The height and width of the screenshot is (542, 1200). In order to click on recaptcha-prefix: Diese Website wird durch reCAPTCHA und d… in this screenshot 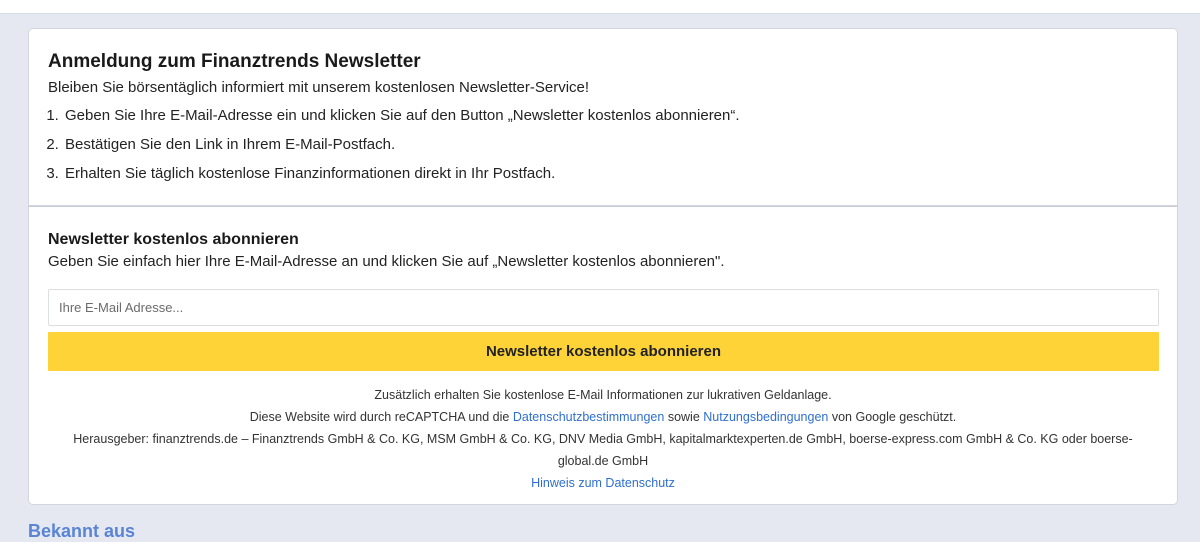, I will do `click(379, 417)`.